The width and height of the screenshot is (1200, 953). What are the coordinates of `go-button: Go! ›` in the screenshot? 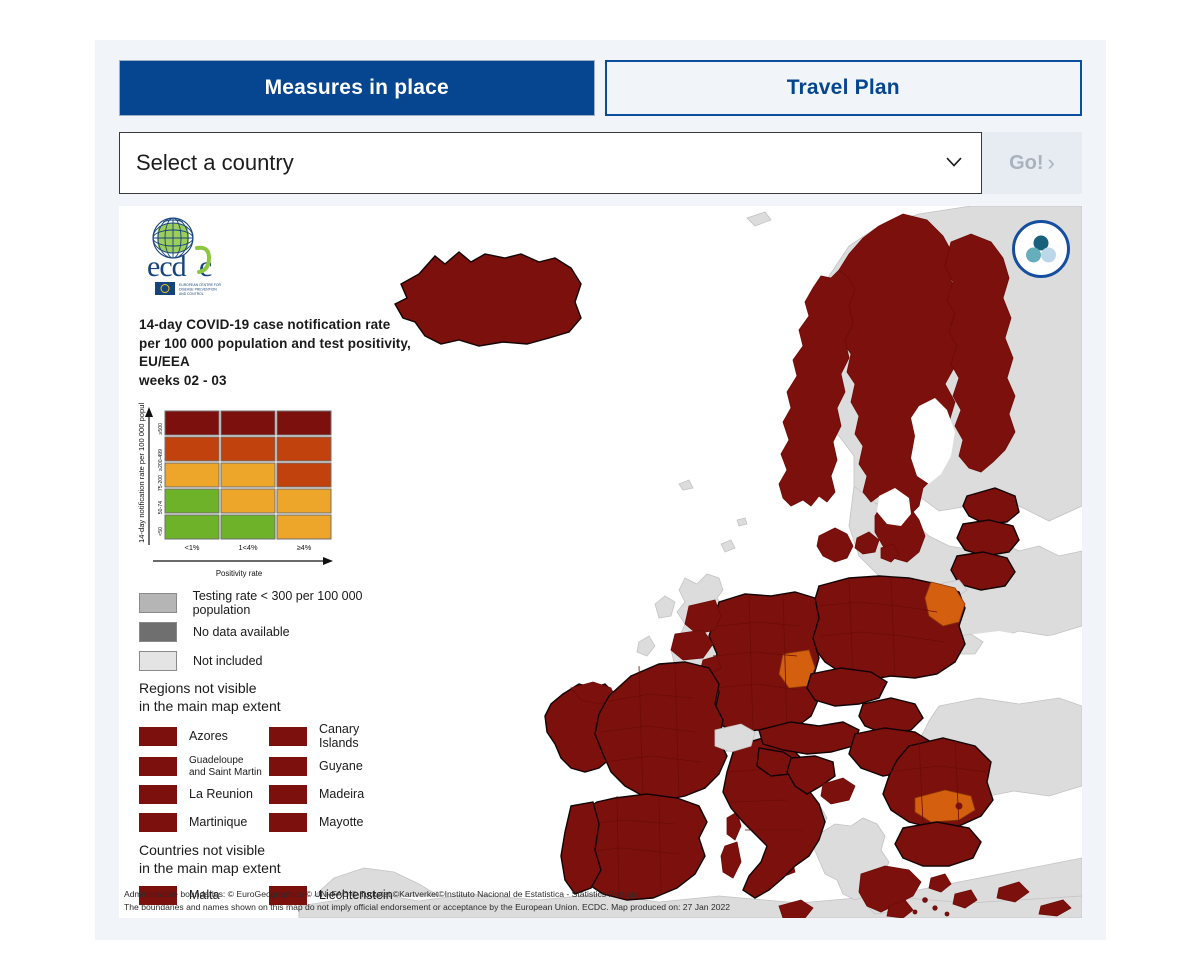 It's located at (1032, 163).